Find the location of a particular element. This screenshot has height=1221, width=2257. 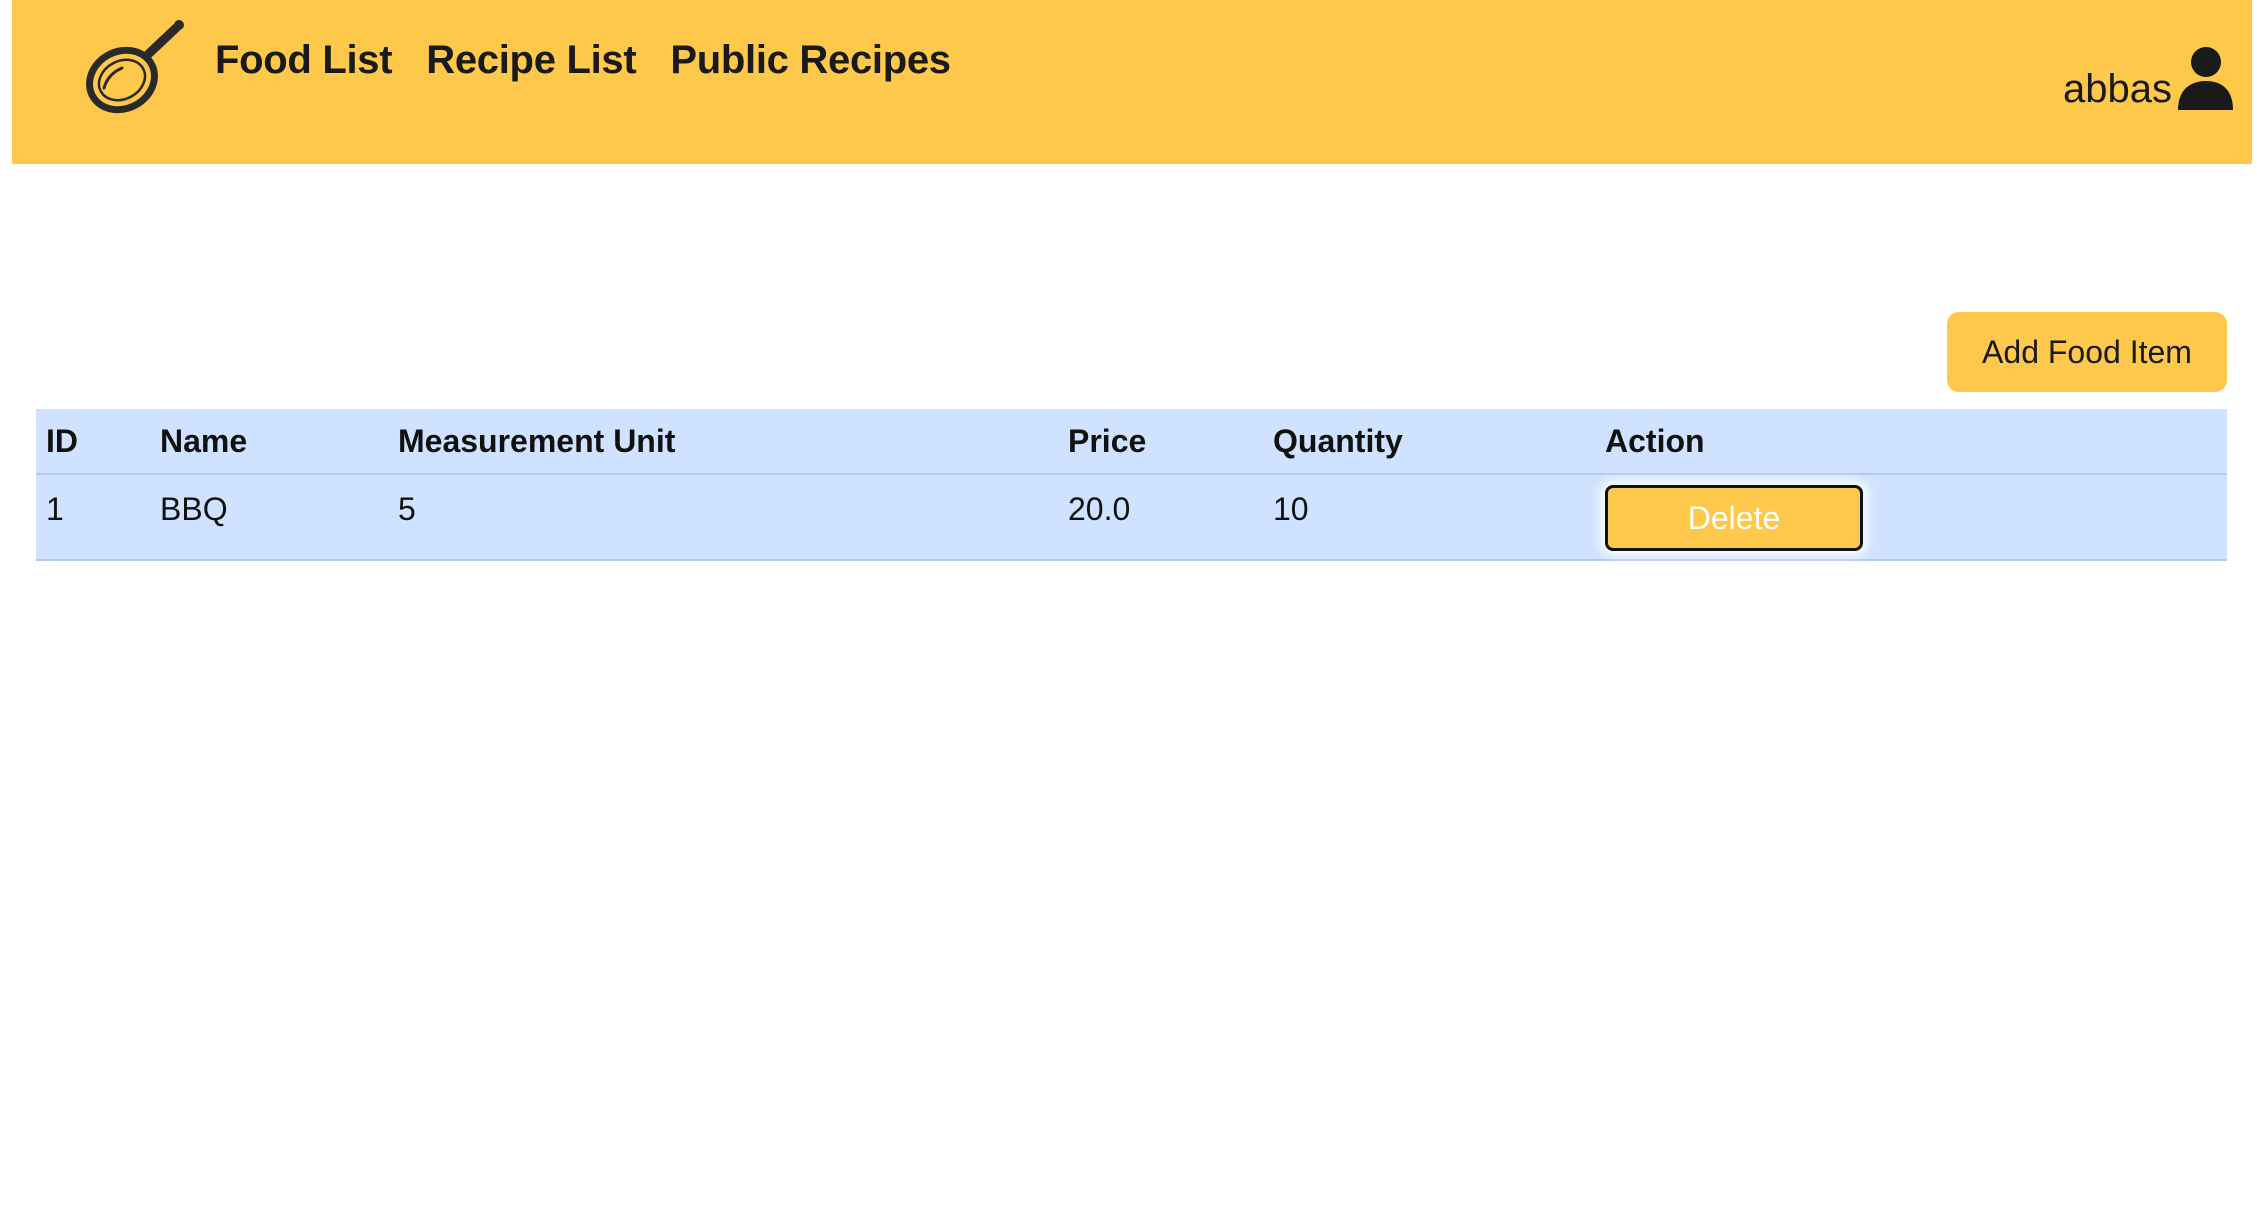

user-menu: abbas is located at coordinates (2148, 81).